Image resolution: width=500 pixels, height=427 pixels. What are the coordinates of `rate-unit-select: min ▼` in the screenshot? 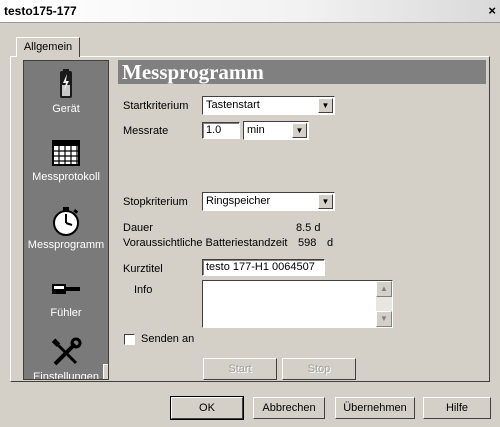 It's located at (276, 130).